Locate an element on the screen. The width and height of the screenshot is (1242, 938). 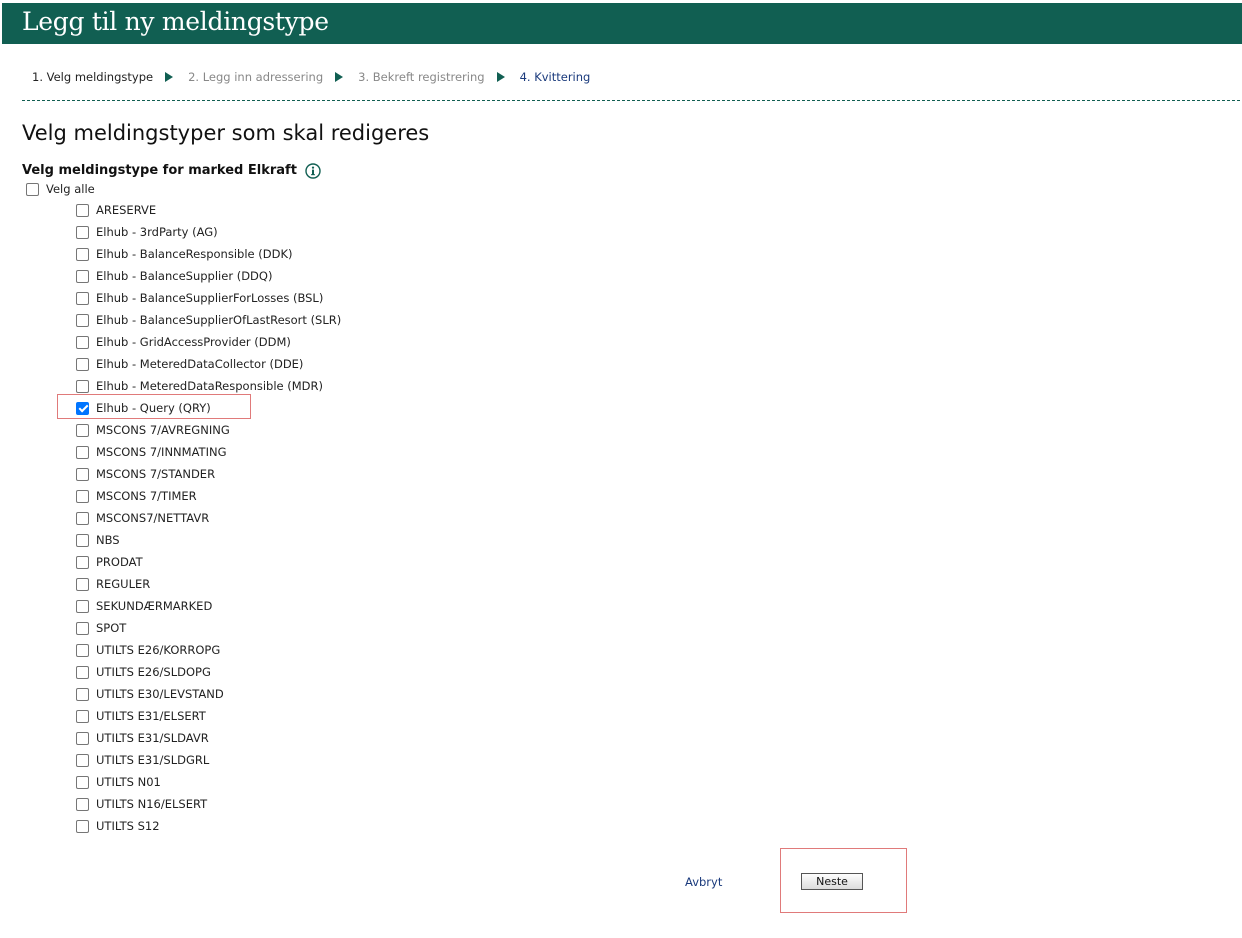
message-type-item: Elhub - GridAccessProvider (DDM) is located at coordinates (208, 342).